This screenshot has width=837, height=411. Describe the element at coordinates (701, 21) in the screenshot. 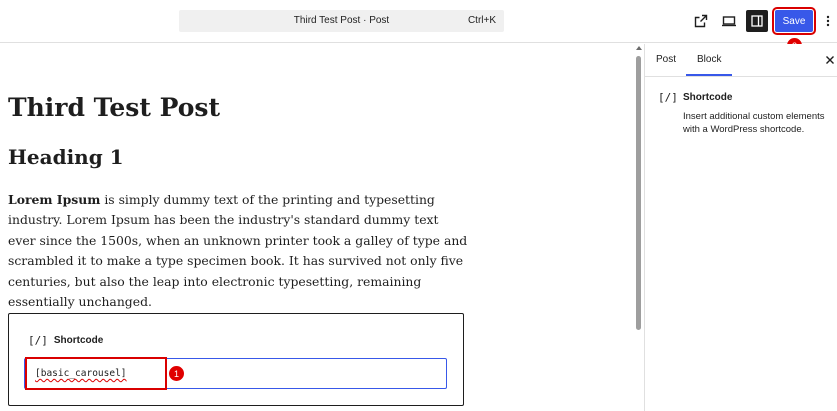

I see `external-link-icon` at that location.